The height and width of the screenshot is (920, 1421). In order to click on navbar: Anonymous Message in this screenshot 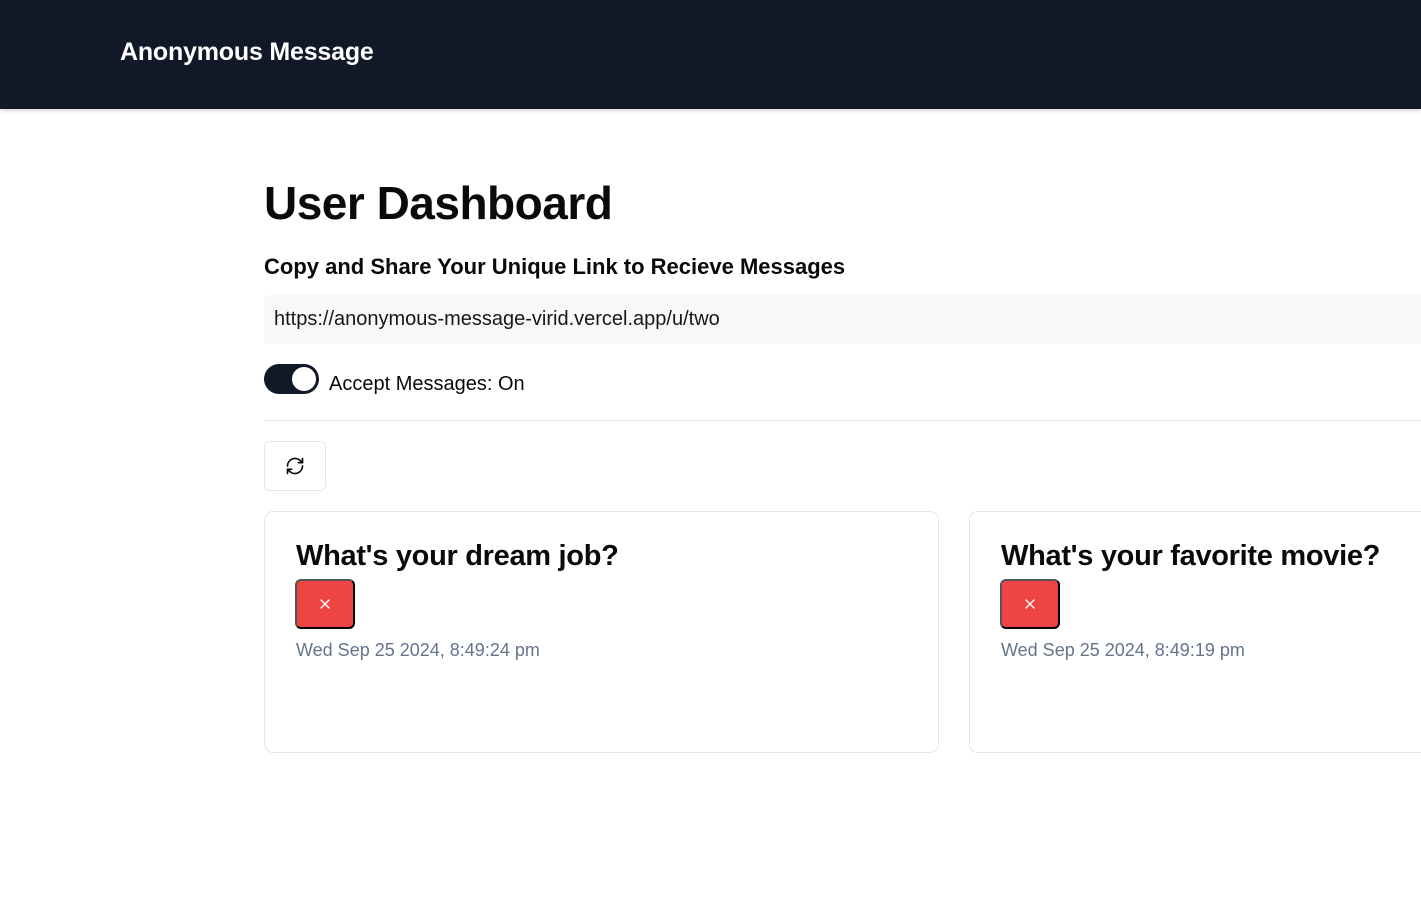, I will do `click(710, 54)`.